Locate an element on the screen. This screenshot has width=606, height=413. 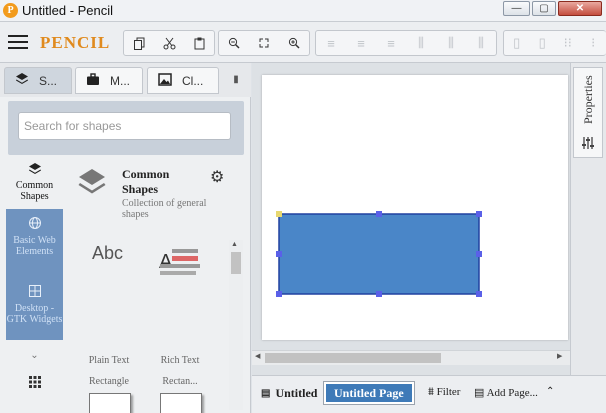
gear-icon: ⚙ is located at coordinates (217, 177).